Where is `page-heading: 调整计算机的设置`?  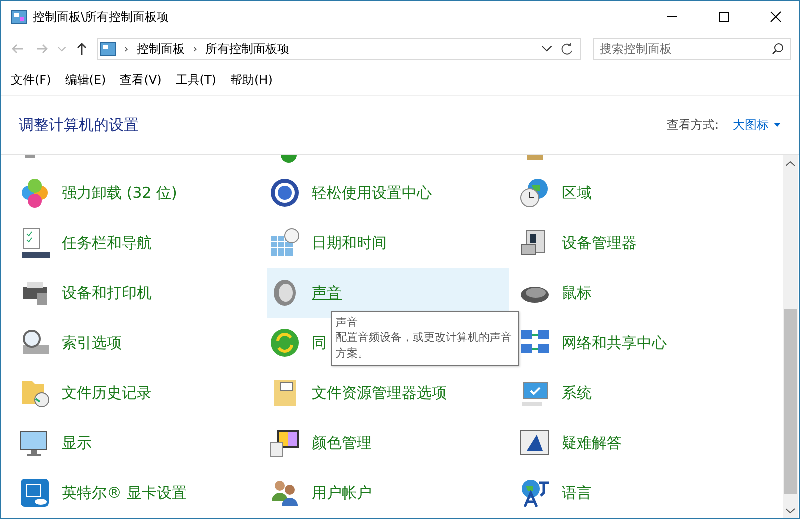 page-heading: 调整计算机的设置 is located at coordinates (79, 125).